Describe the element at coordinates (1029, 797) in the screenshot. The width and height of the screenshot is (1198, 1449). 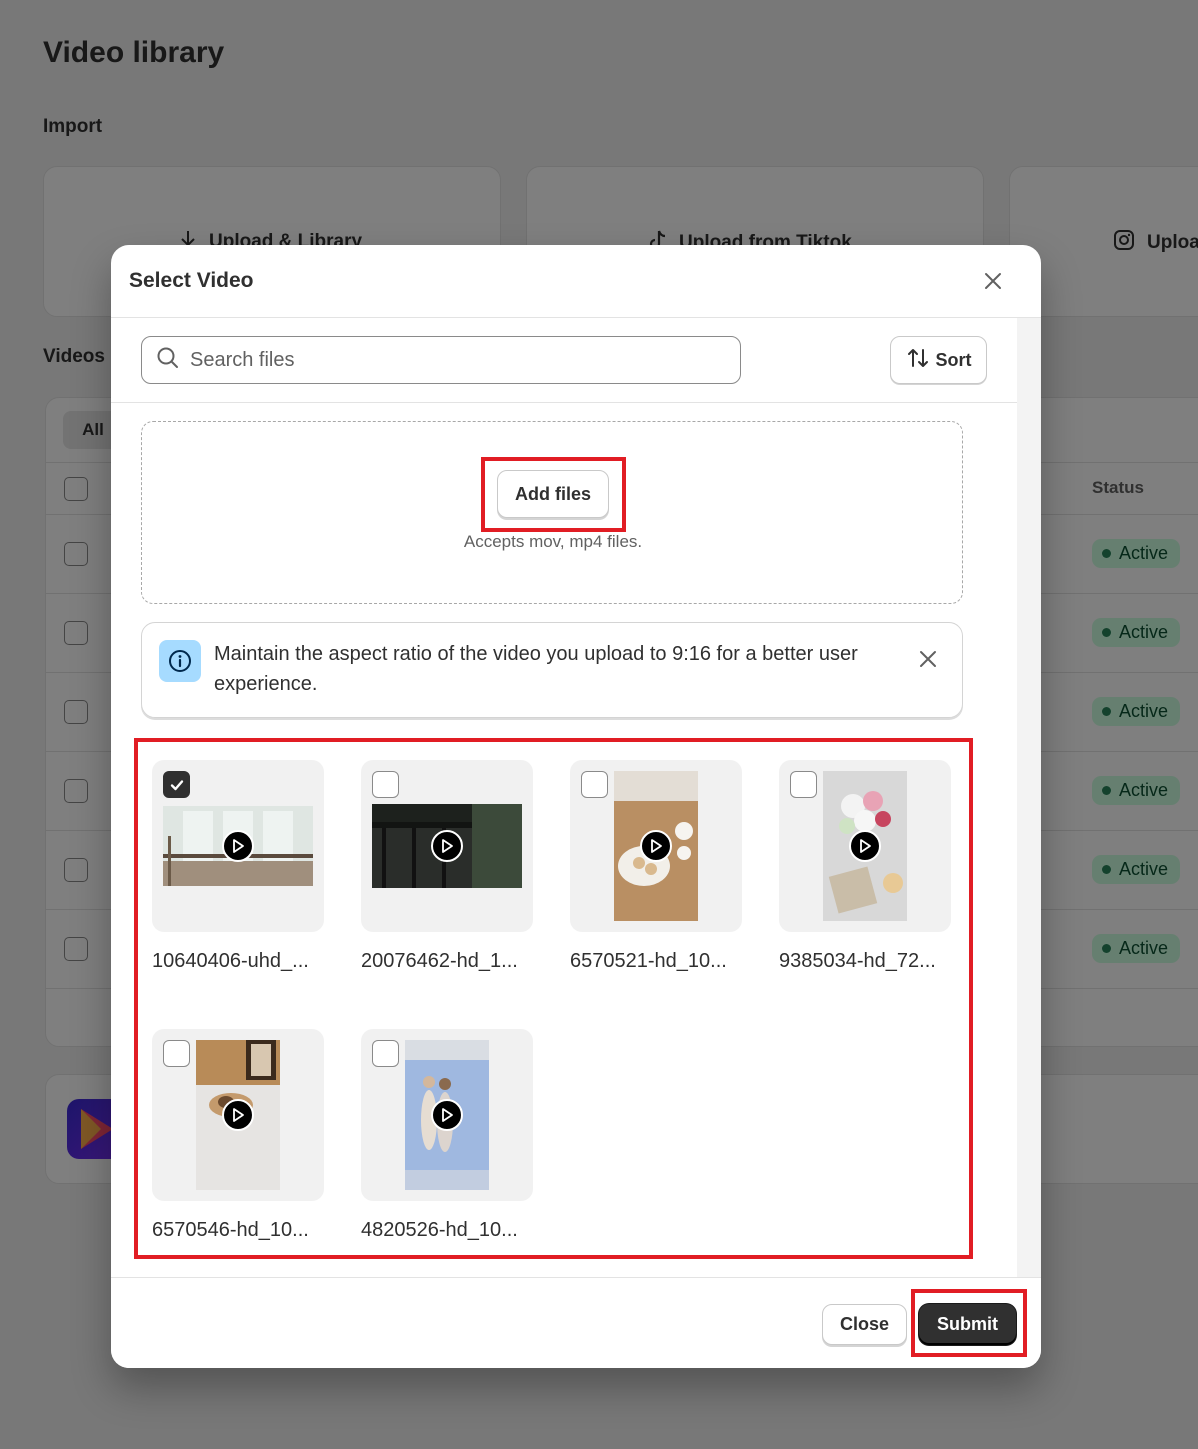
I see `scrollbar` at that location.